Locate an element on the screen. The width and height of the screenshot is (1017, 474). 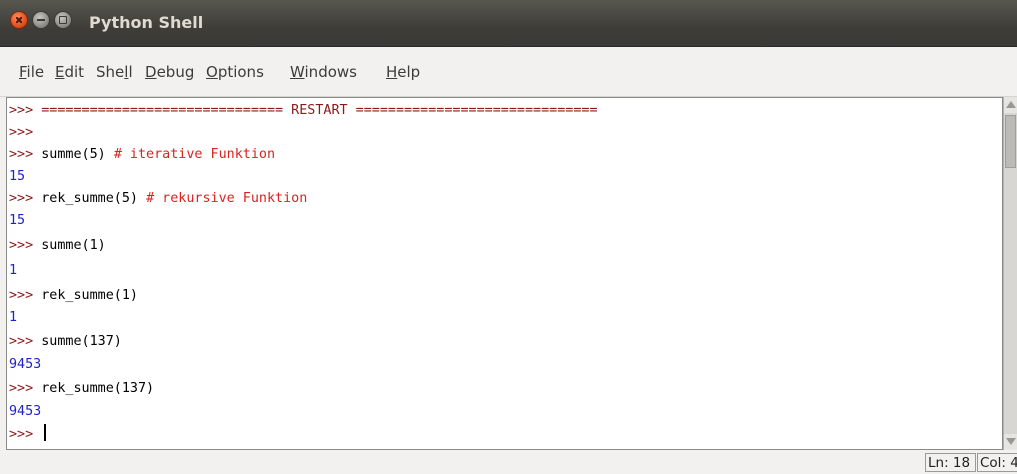
status-column-number: Col: 4 is located at coordinates (997, 462).